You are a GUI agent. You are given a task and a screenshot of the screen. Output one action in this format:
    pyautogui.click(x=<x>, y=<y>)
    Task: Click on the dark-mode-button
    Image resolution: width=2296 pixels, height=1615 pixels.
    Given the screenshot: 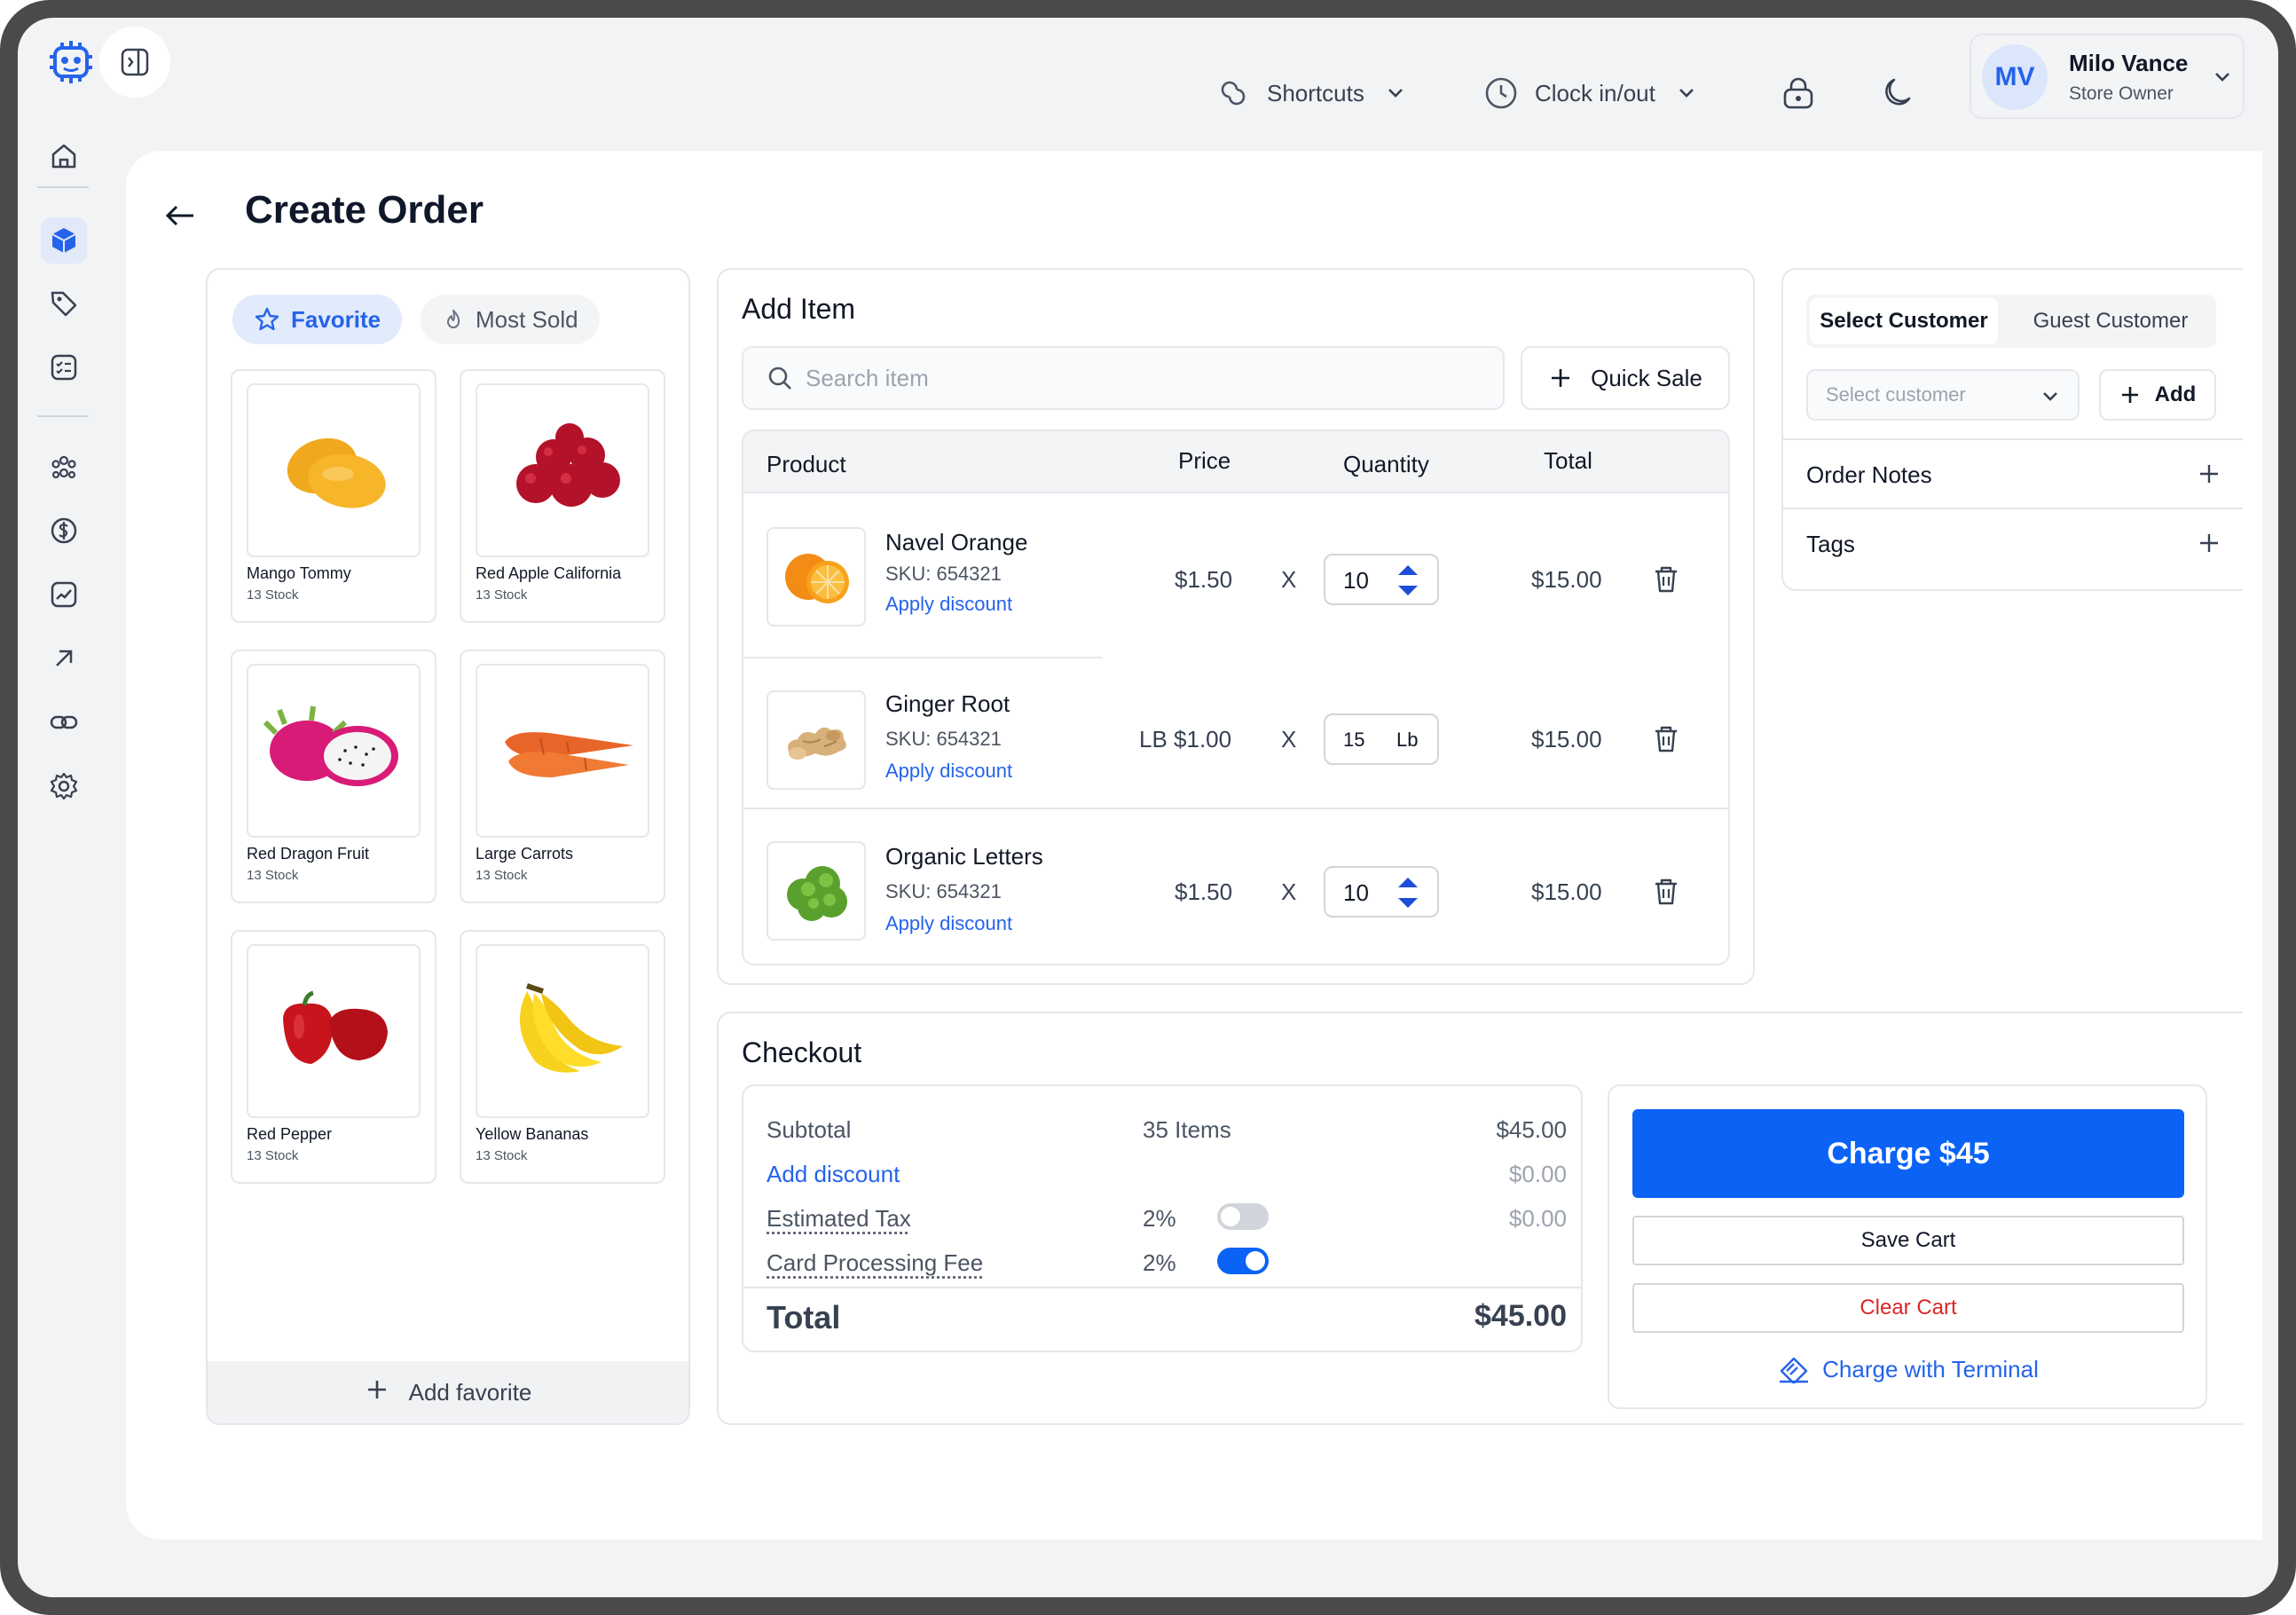 What is the action you would take?
    pyautogui.click(x=1898, y=93)
    